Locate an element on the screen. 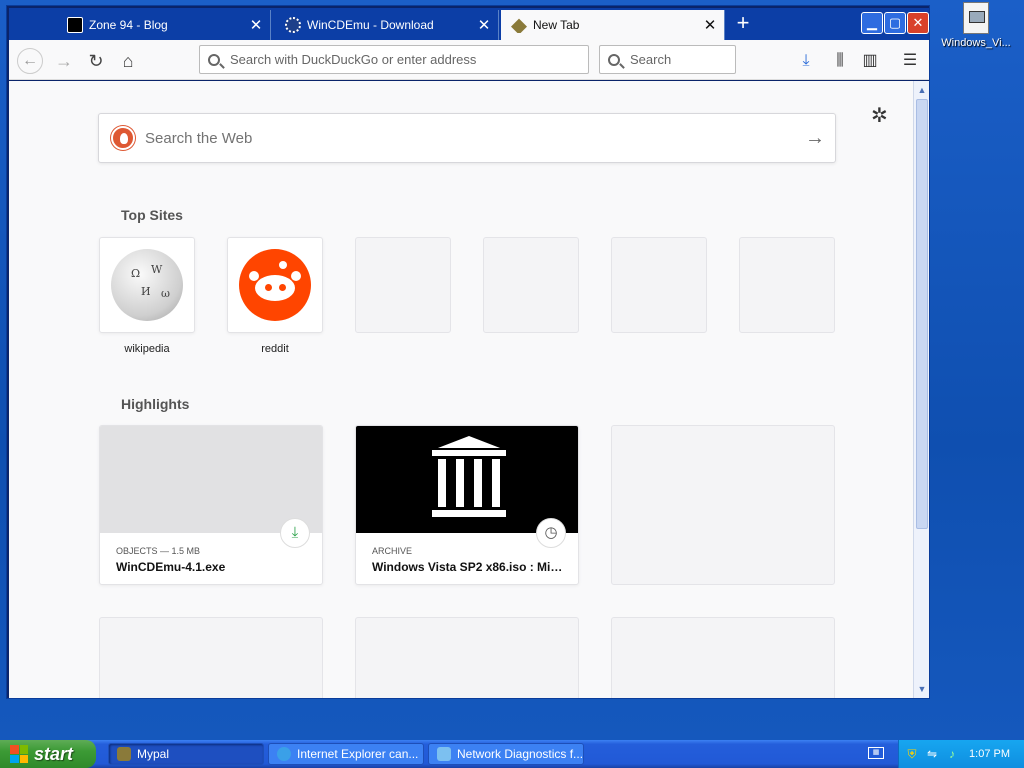 The width and height of the screenshot is (1024, 768). scroll-down-icon: ▼ is located at coordinates (922, 689).